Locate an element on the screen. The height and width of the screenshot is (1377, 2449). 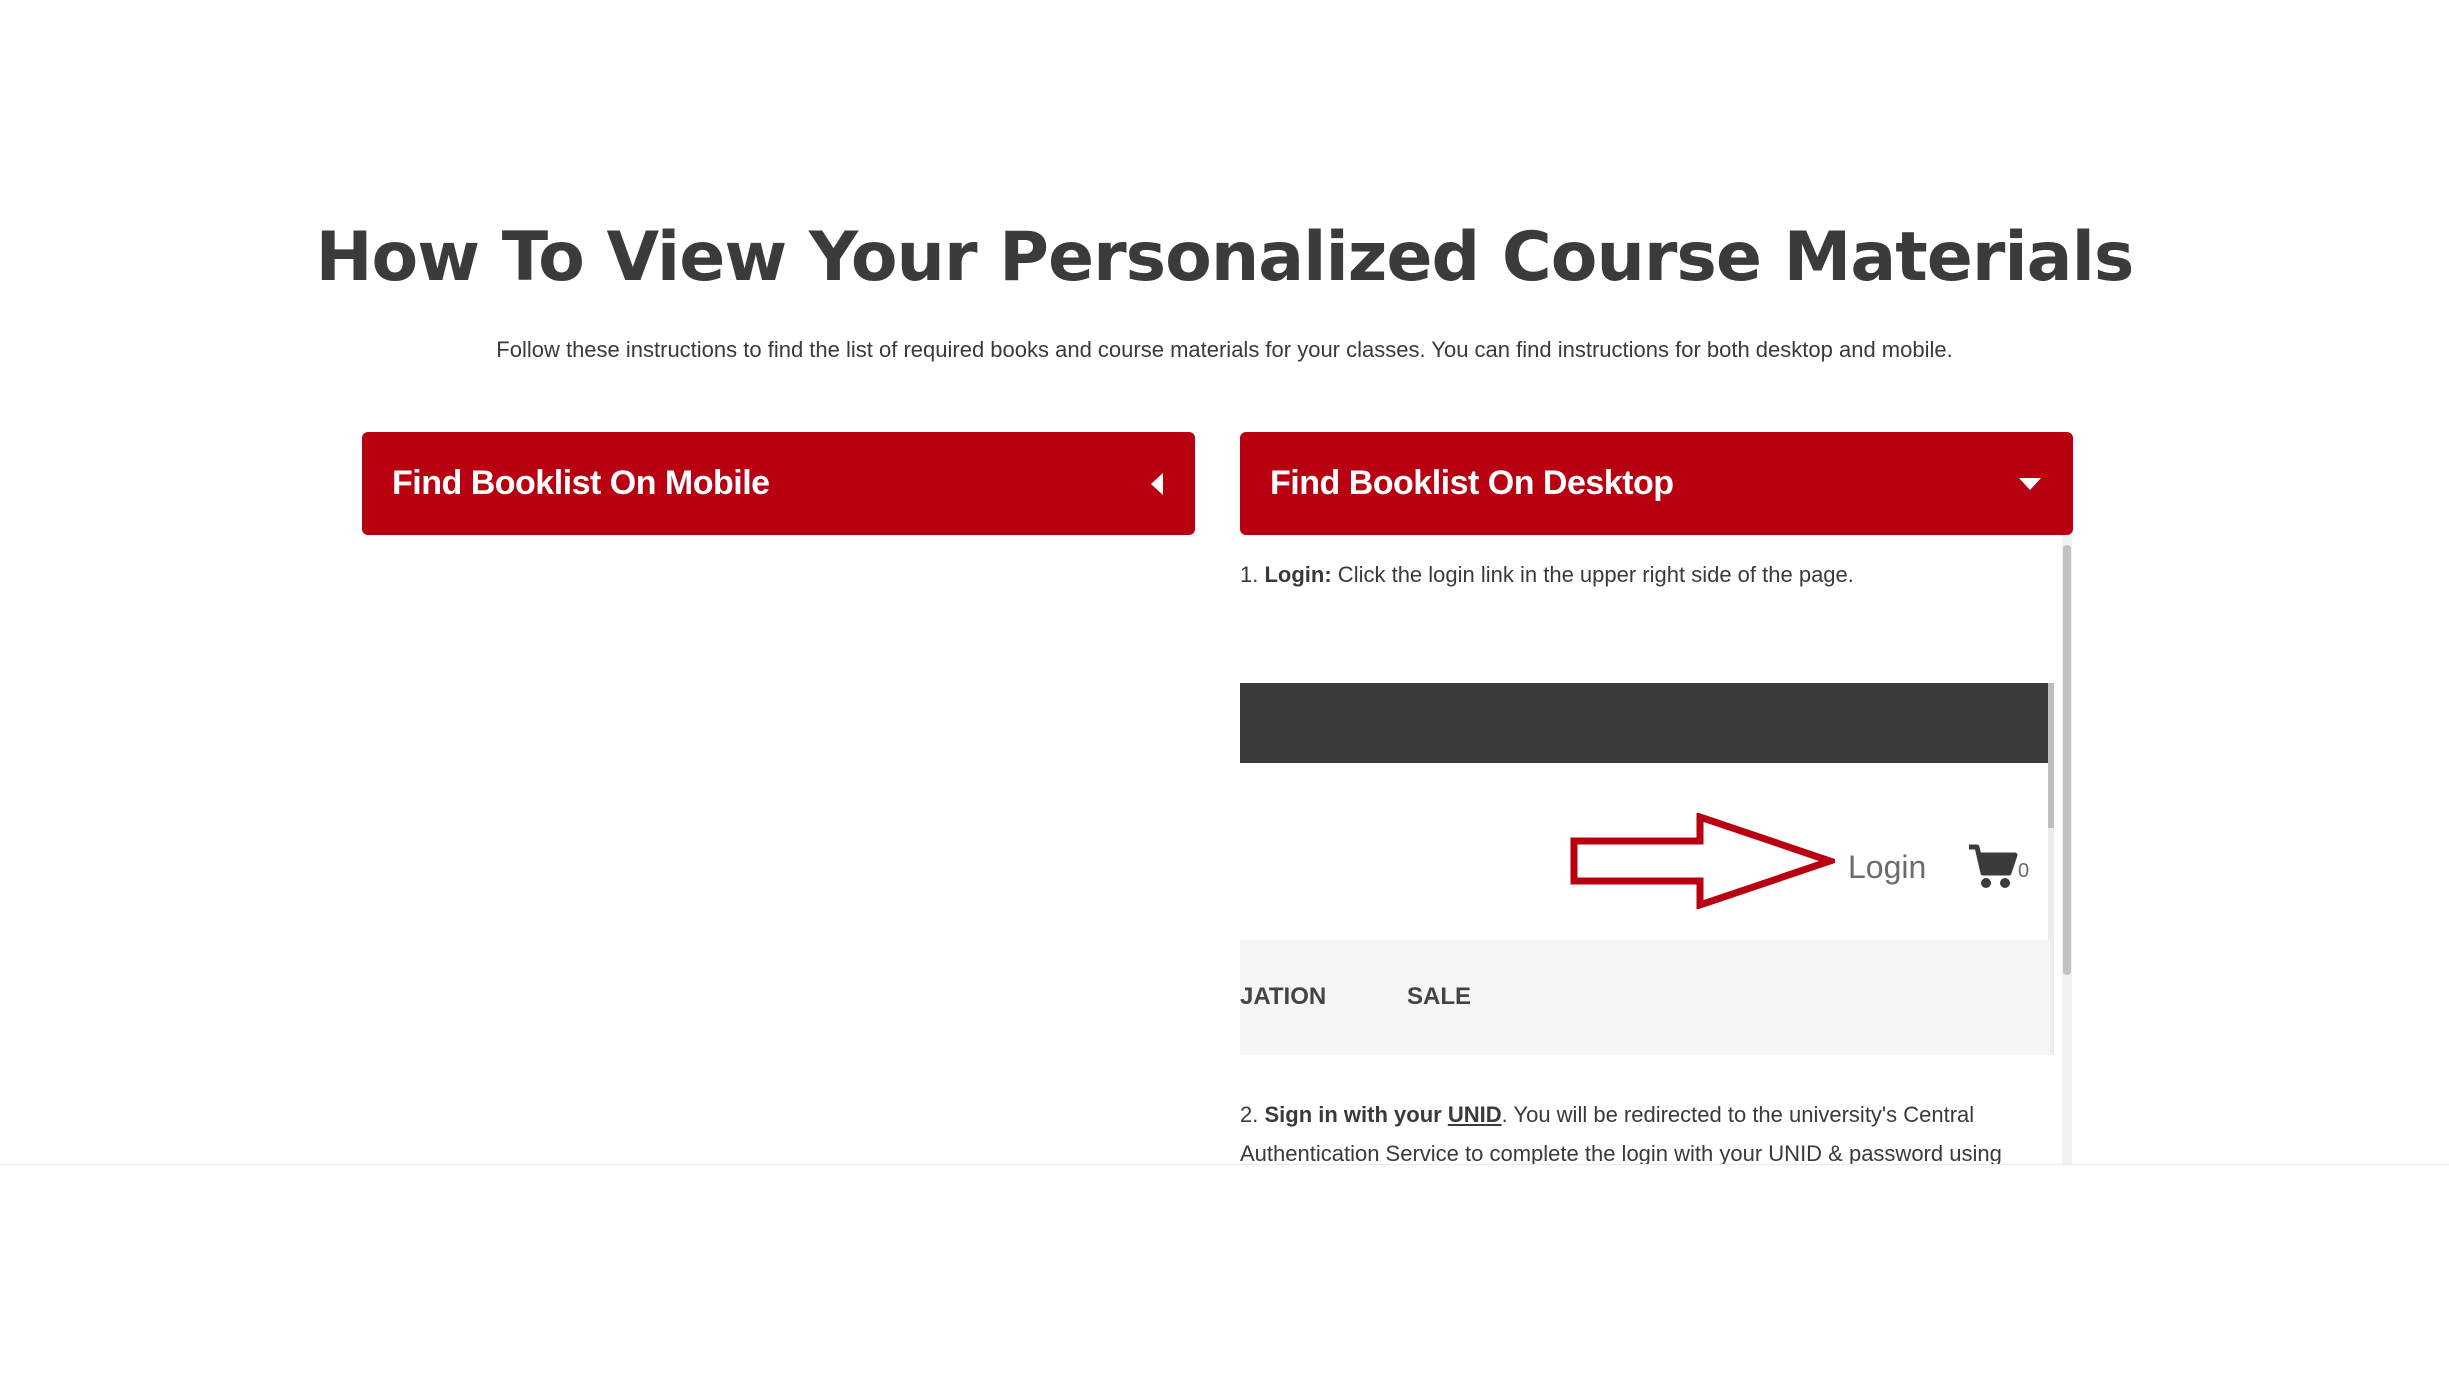
accordion-mobile-header: Find Booklist On Mobile is located at coordinates (778, 483).